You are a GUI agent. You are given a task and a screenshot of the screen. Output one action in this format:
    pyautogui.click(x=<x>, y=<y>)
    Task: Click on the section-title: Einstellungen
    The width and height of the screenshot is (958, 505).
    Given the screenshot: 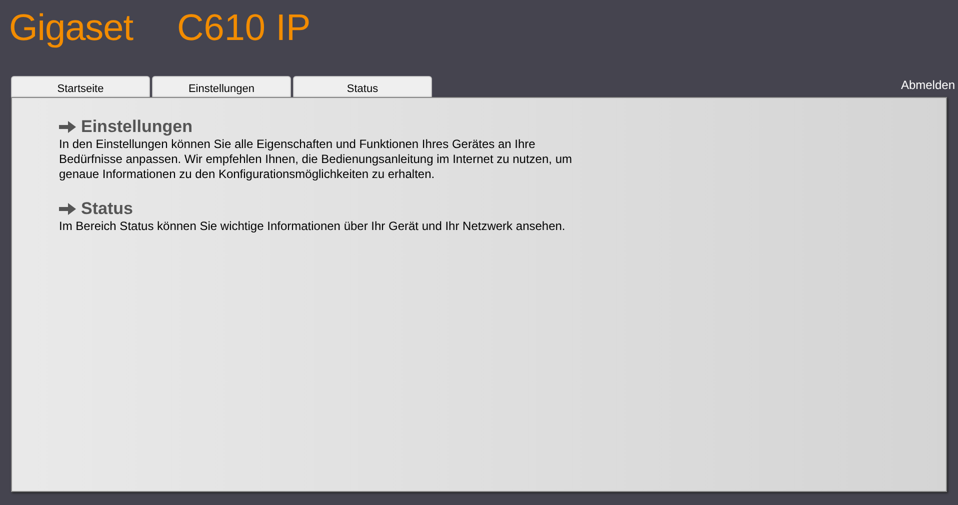 What is the action you would take?
    pyautogui.click(x=136, y=127)
    